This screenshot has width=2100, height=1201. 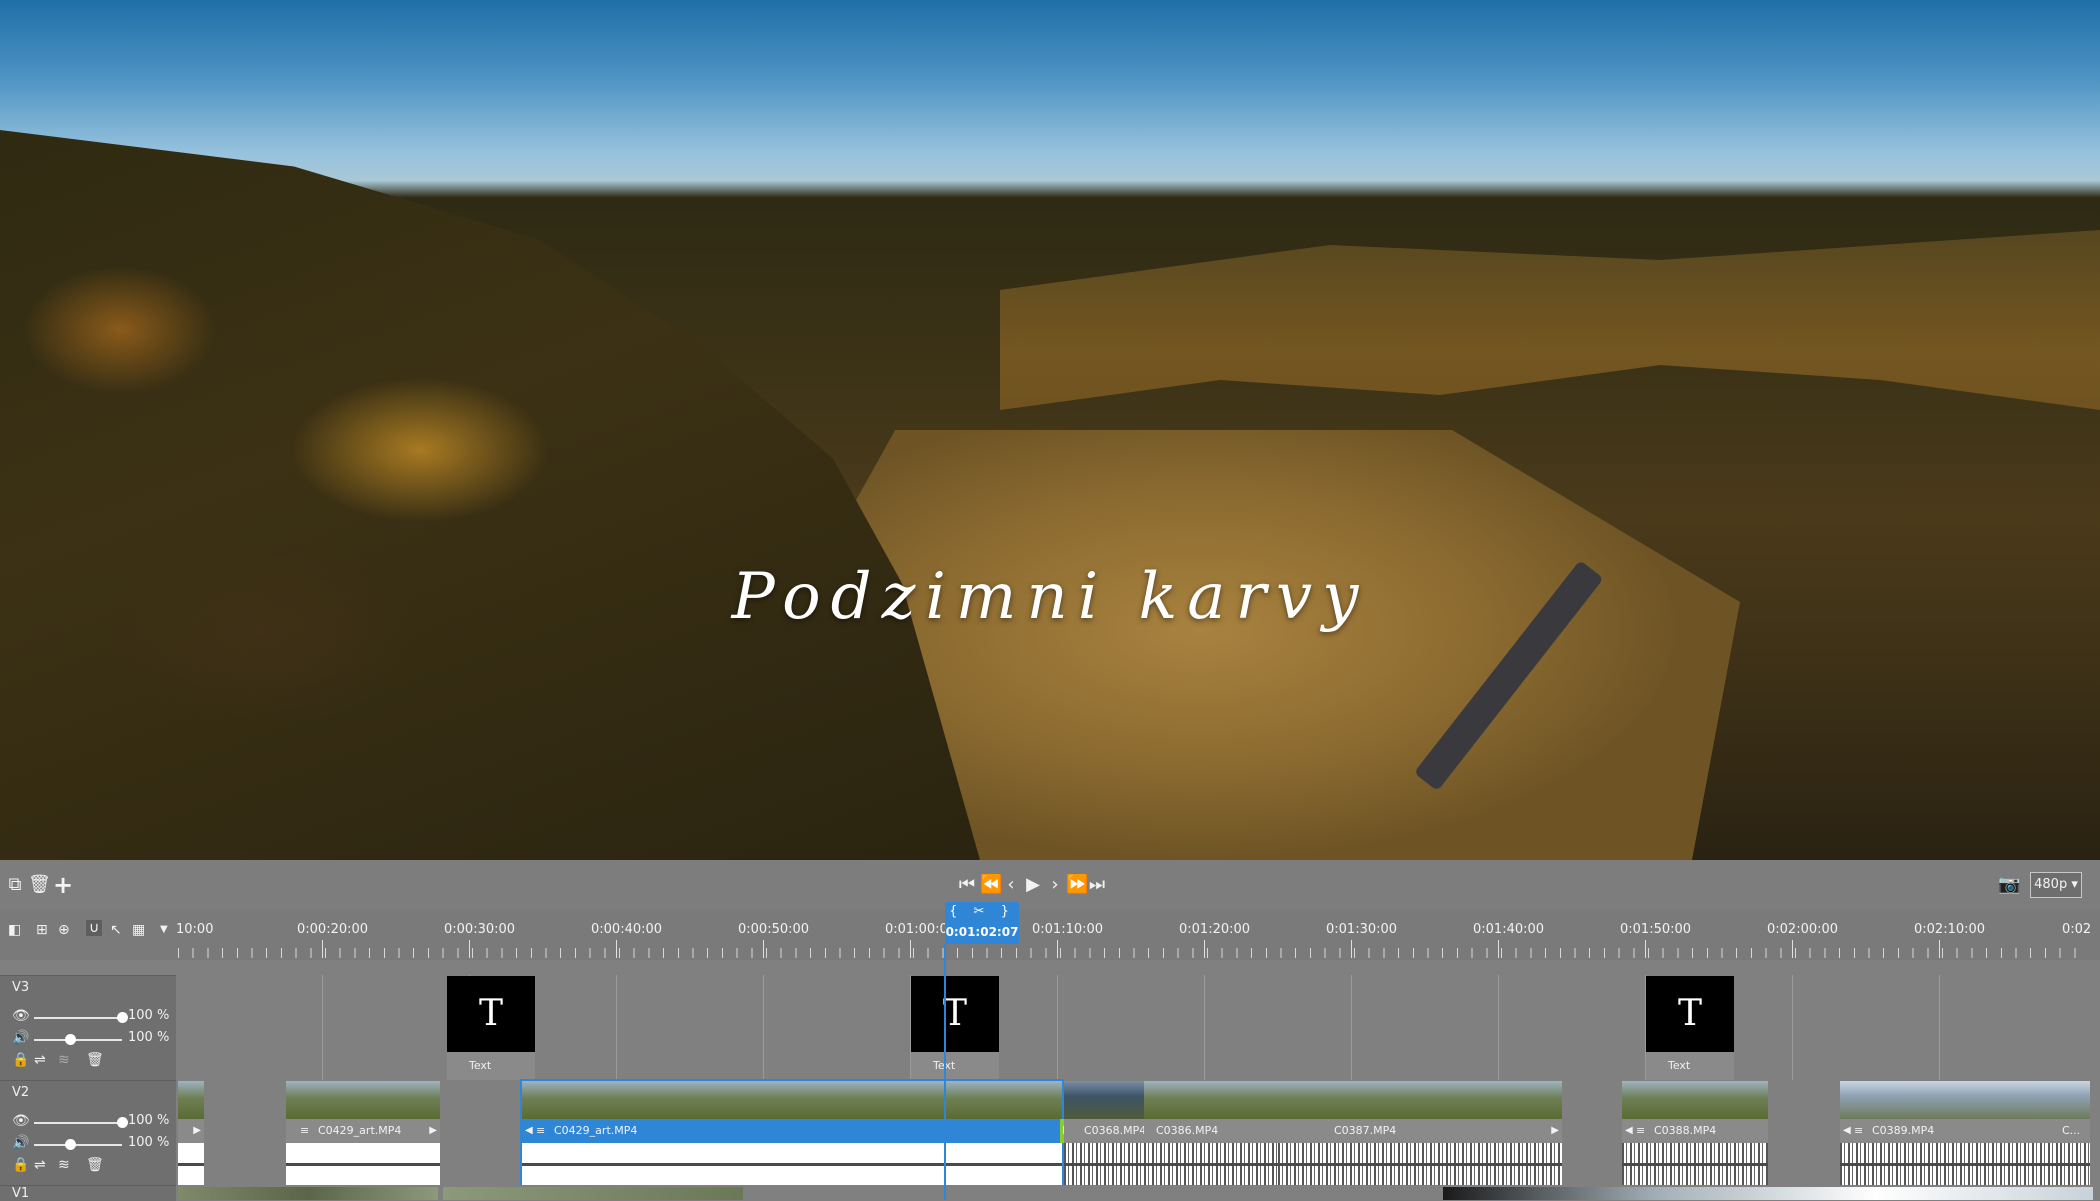 What do you see at coordinates (967, 885) in the screenshot?
I see `skip-start-icon: ⏮` at bounding box center [967, 885].